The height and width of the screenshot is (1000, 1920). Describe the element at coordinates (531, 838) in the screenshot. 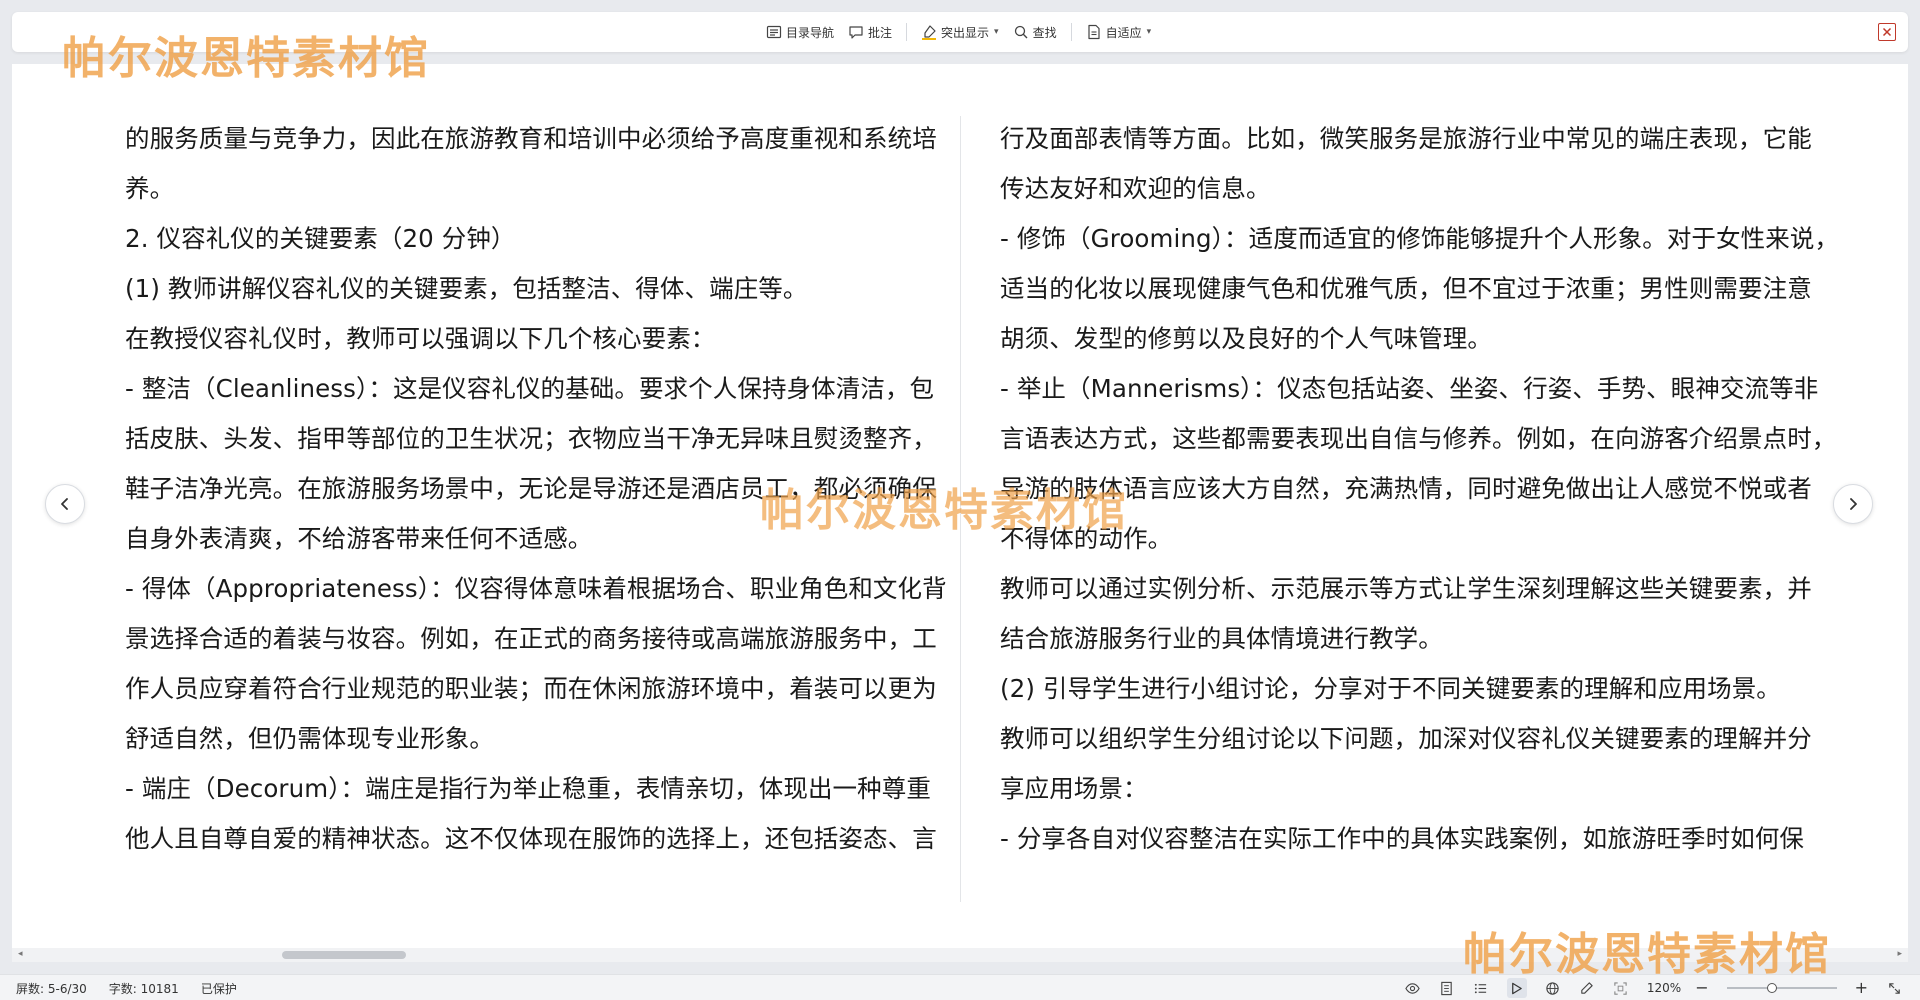

I see `text-line: 他人且自尊自爱的精神状态。这不仅体现在服饰的选择上，还包括姿态、言` at that location.